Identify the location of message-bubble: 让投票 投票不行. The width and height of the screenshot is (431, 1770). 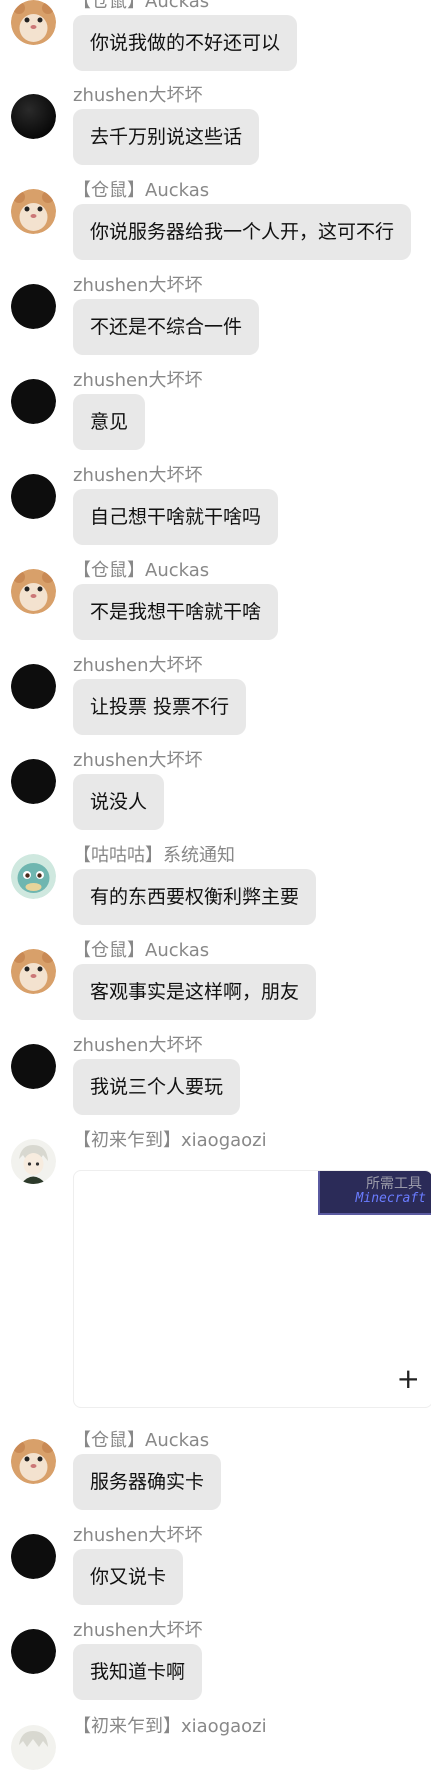
(160, 707).